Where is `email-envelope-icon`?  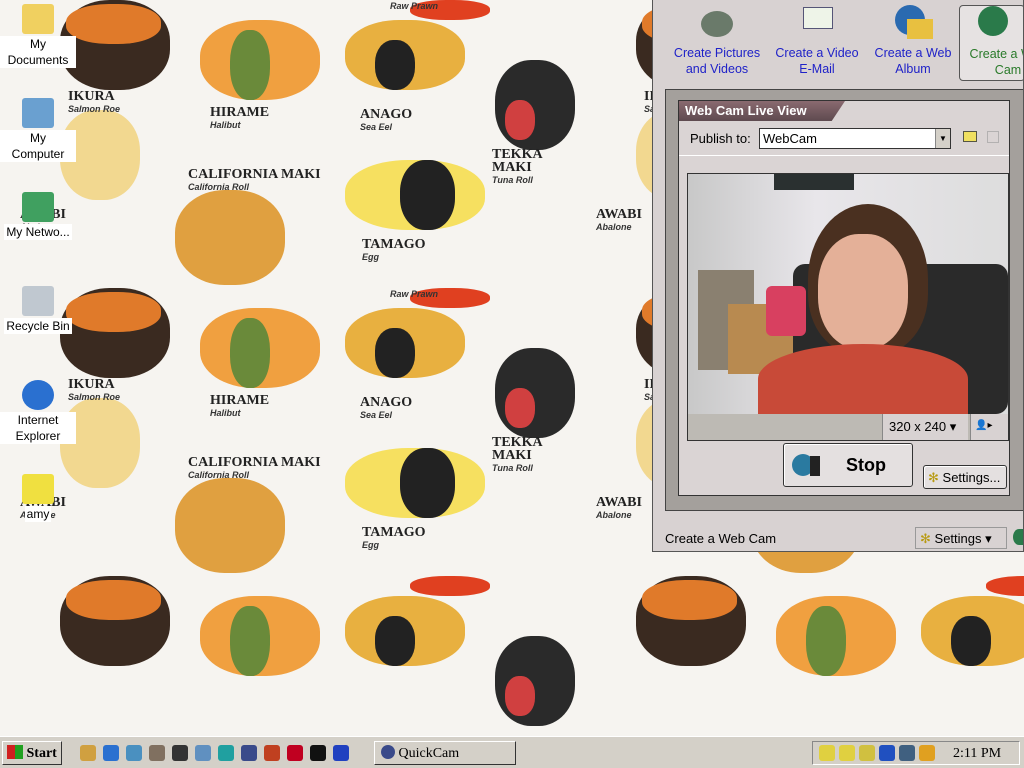 email-envelope-icon is located at coordinates (817, 23).